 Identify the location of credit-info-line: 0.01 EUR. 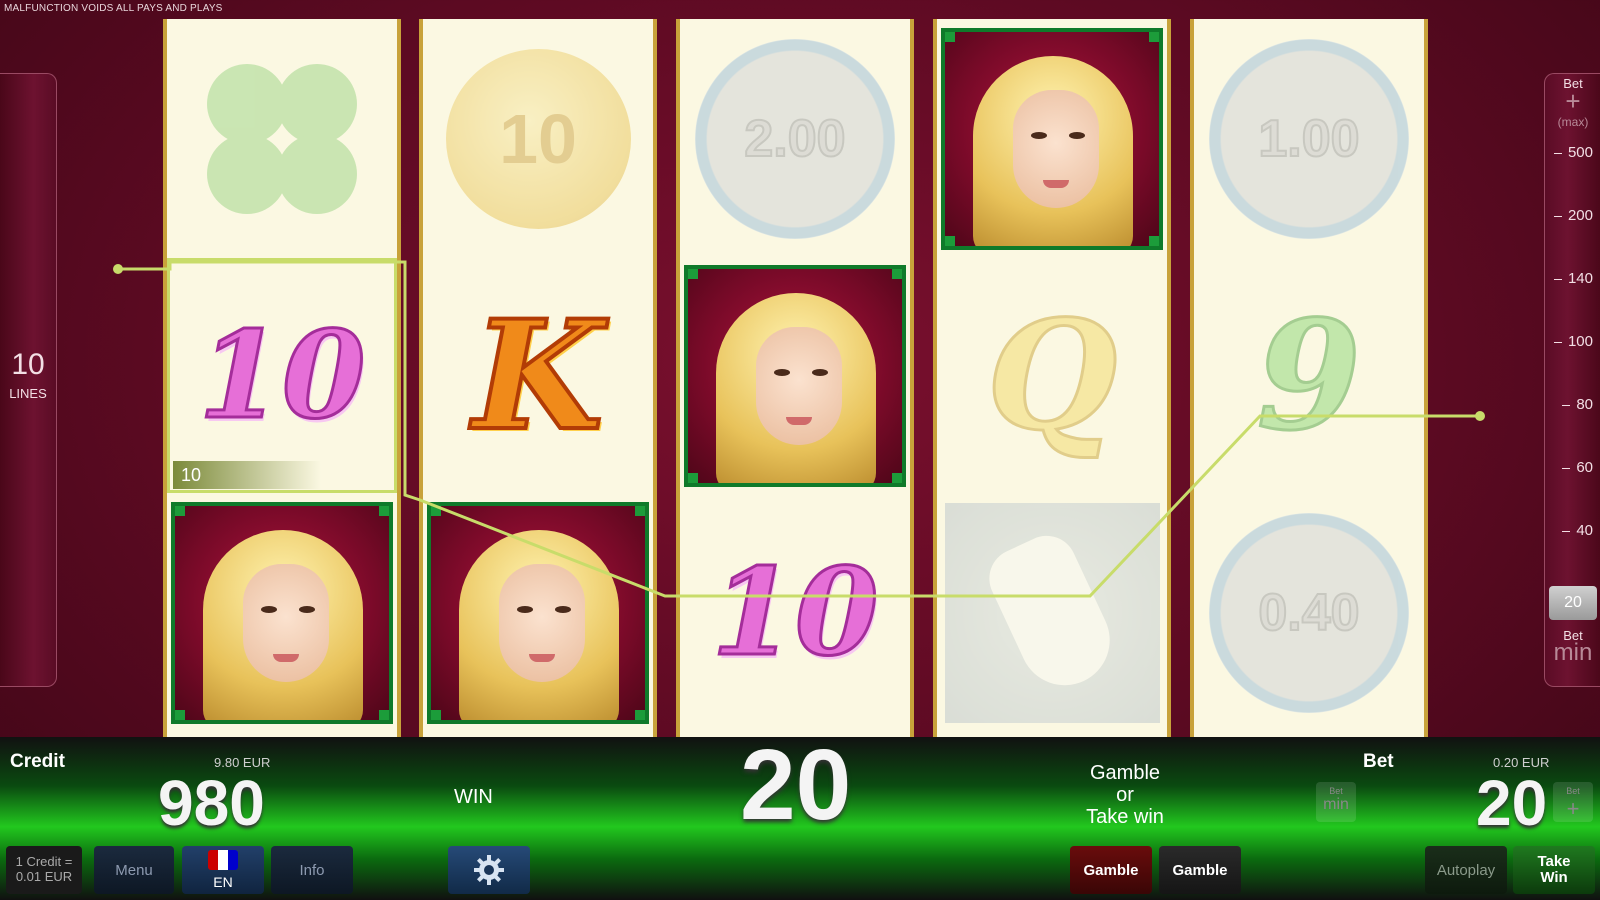
(44, 876).